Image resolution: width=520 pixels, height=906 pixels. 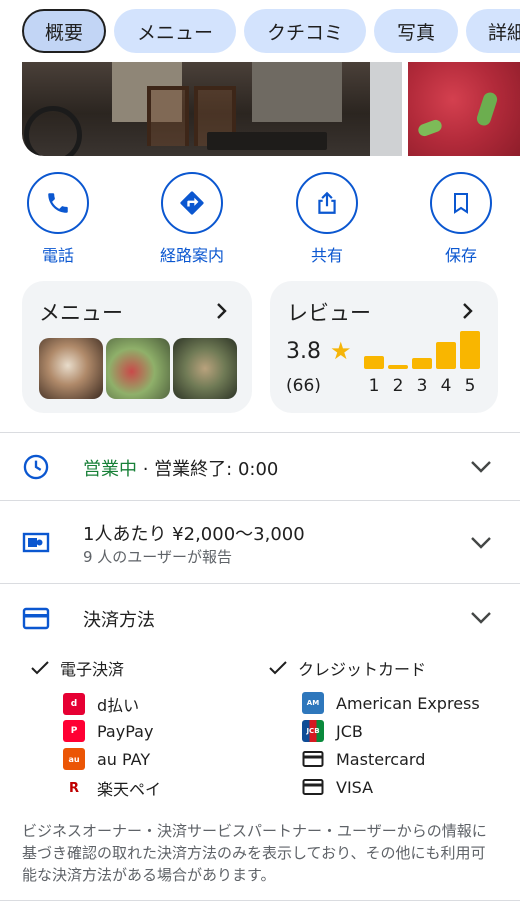 I want to click on call-label: 電話, so click(x=57, y=255).